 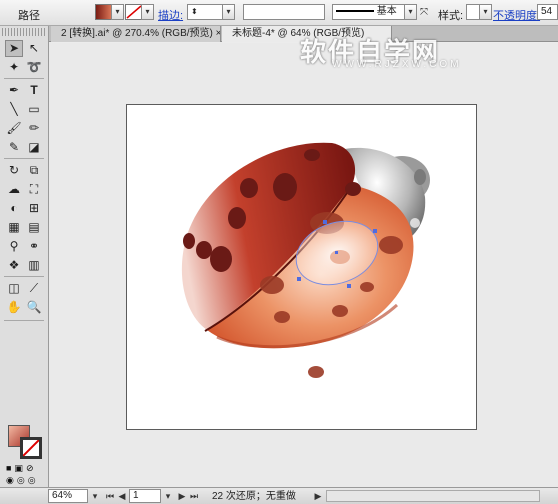 I want to click on opacity-field: 54, so click(x=547, y=12).